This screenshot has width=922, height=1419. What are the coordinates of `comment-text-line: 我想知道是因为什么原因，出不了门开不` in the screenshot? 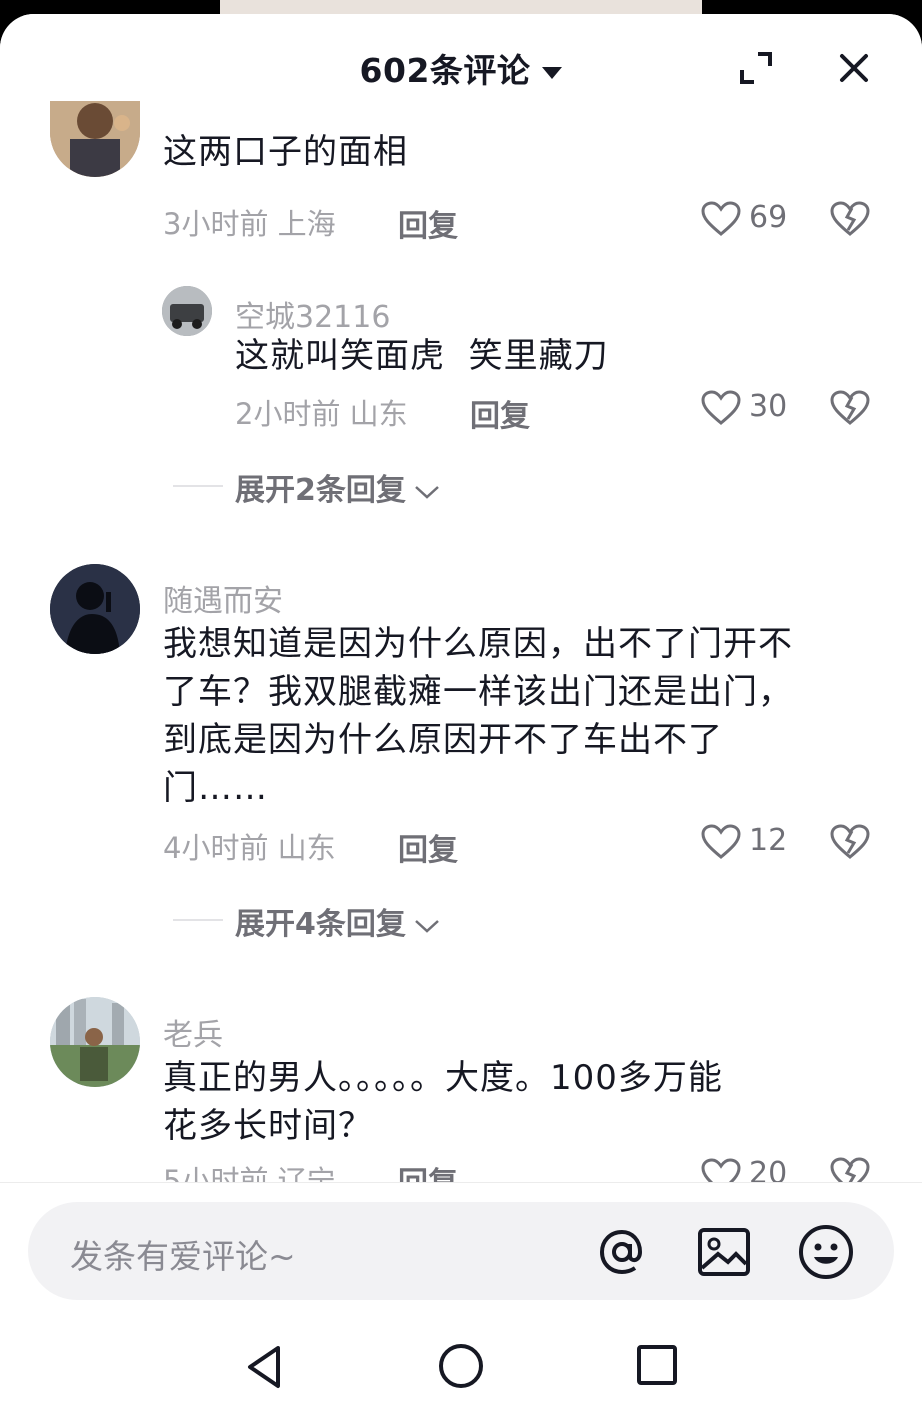 It's located at (478, 644).